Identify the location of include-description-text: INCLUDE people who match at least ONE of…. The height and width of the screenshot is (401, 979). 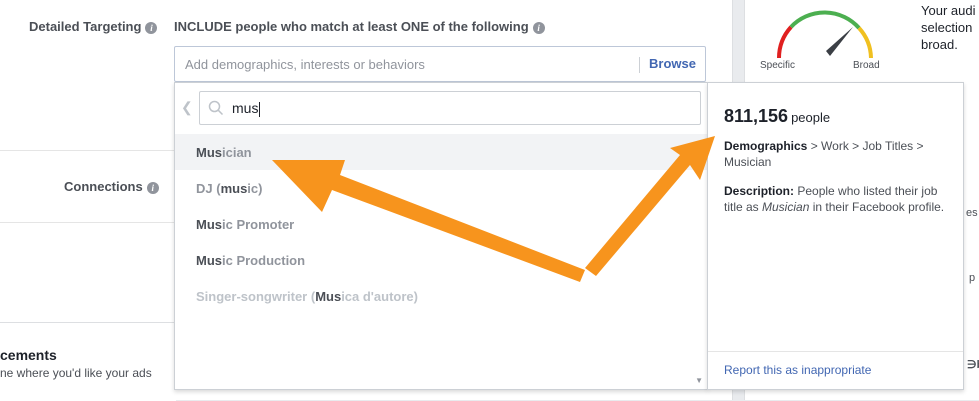
(351, 26).